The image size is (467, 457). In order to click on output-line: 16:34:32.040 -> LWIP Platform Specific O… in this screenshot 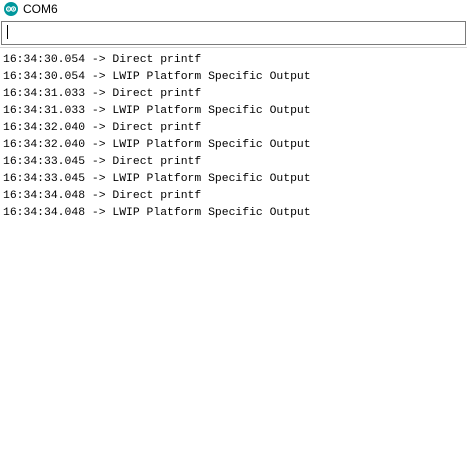, I will do `click(157, 145)`.